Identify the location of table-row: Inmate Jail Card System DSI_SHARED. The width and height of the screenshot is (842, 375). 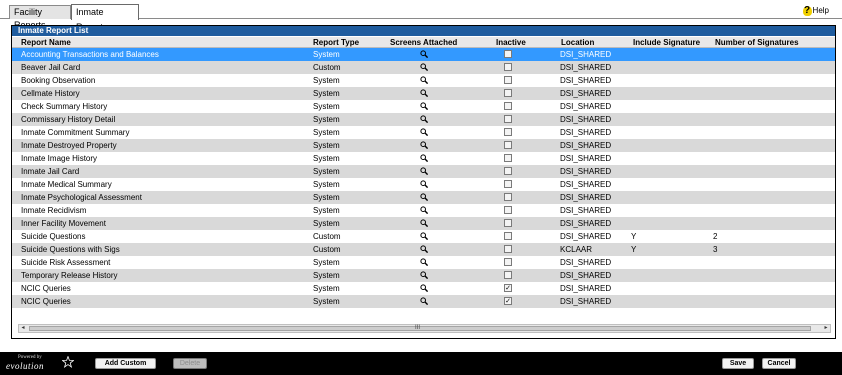
(423, 171).